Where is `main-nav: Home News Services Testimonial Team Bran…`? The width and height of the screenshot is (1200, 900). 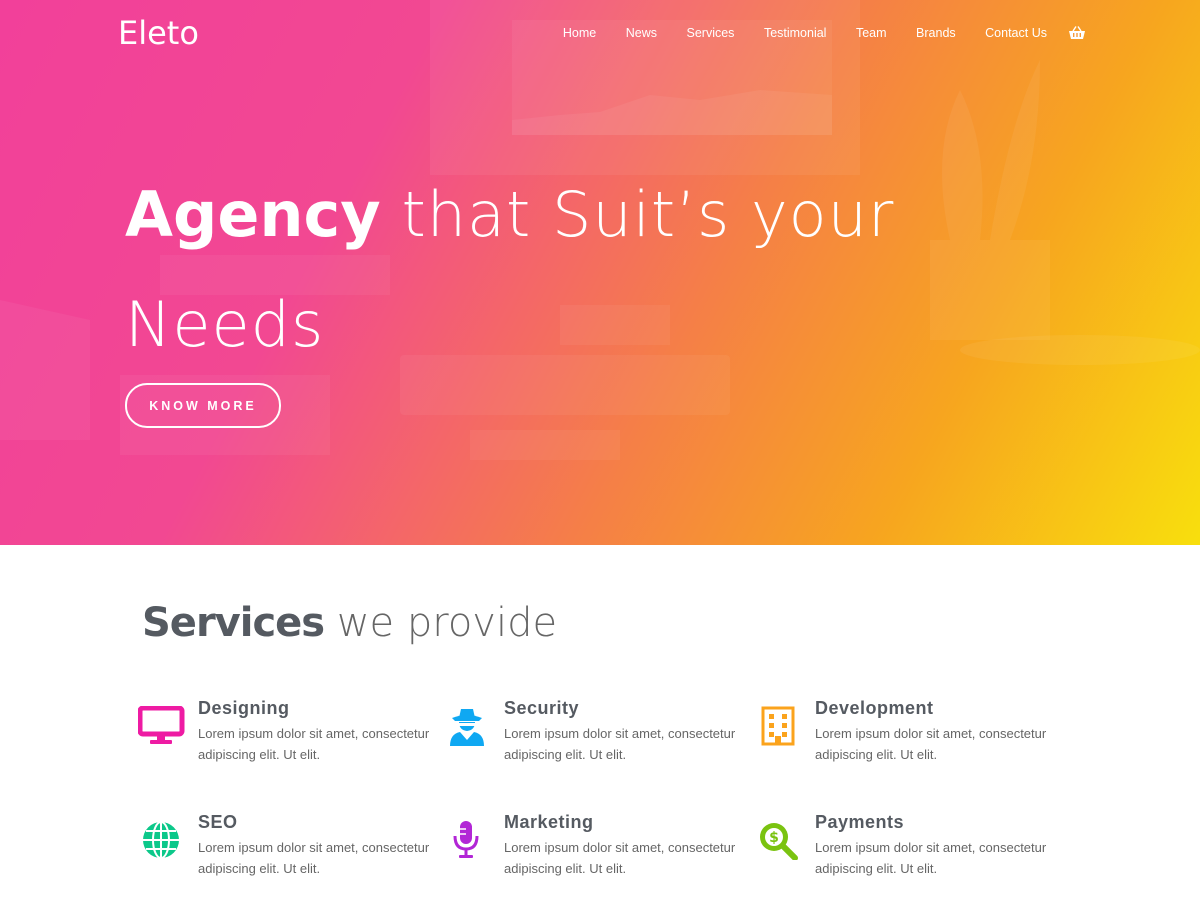 main-nav: Home News Services Testimonial Team Bran… is located at coordinates (809, 33).